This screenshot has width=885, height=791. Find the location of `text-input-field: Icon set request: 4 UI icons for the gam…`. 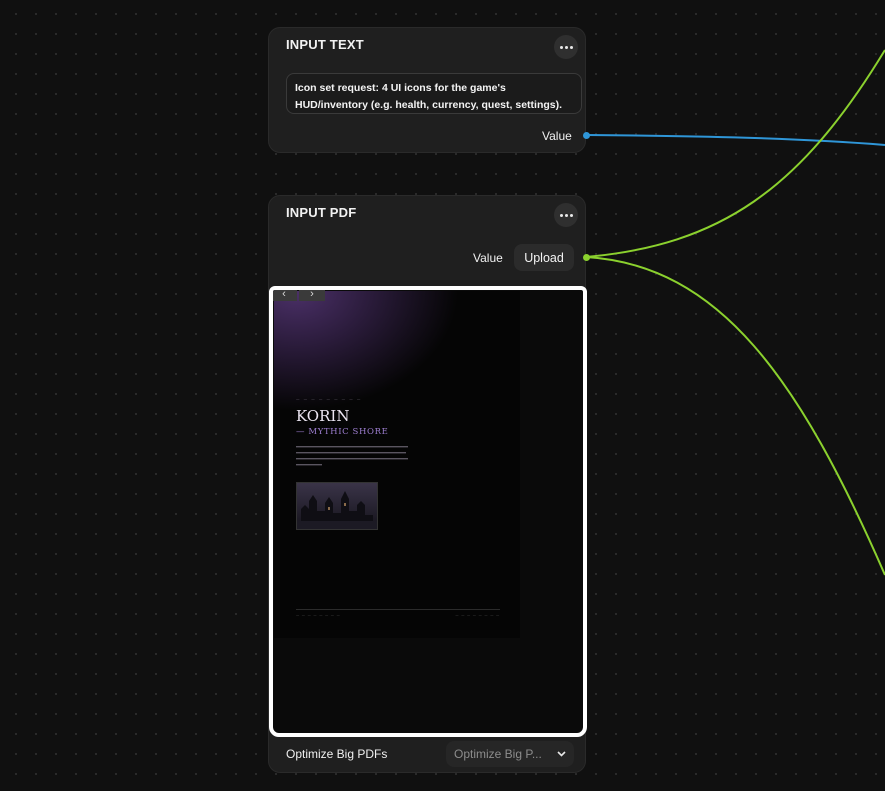

text-input-field: Icon set request: 4 UI icons for the gam… is located at coordinates (434, 93).